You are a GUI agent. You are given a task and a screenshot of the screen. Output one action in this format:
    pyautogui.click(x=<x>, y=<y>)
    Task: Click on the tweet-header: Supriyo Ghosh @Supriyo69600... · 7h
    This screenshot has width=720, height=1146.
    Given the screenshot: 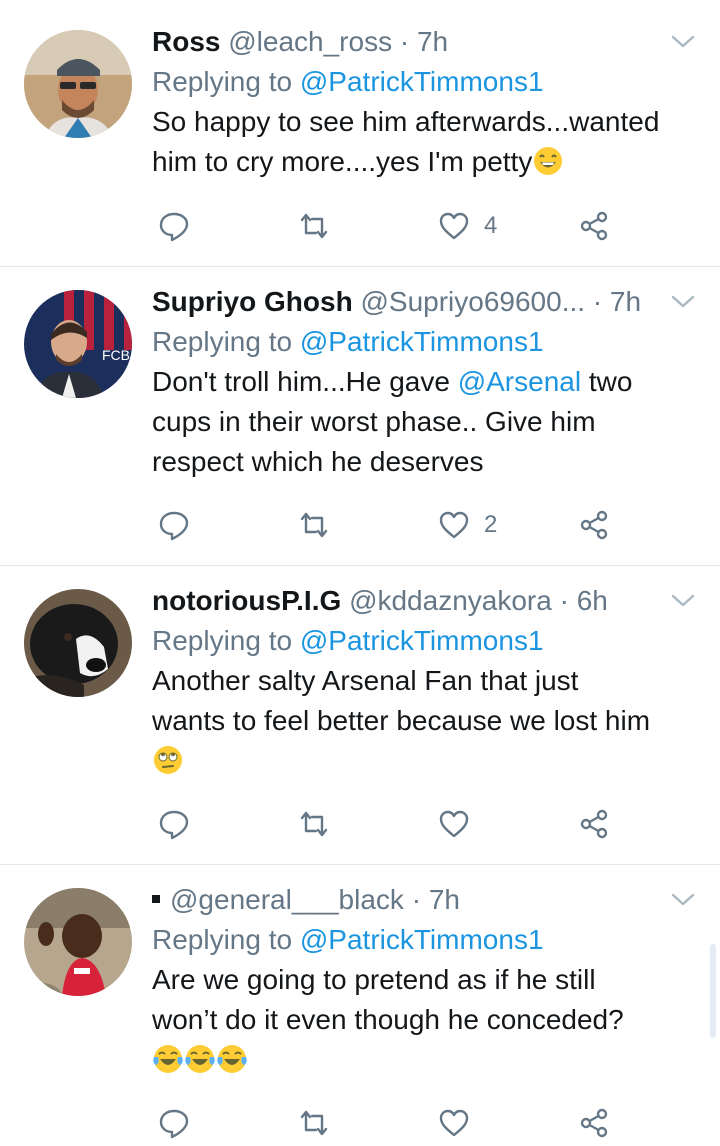 What is the action you would take?
    pyautogui.click(x=426, y=302)
    